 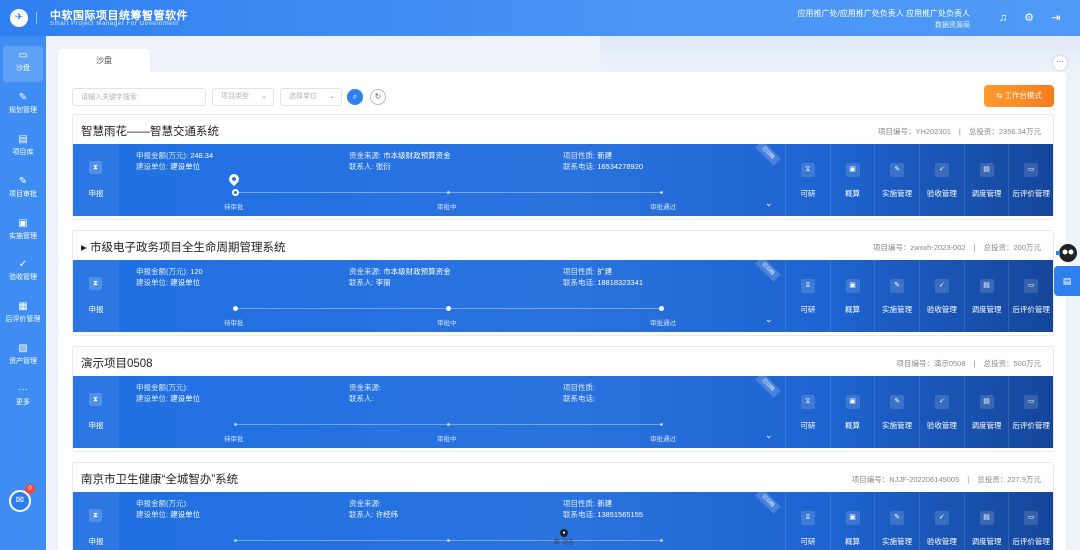 What do you see at coordinates (23, 106) in the screenshot?
I see `sidebar-item-1: ✎ 规划管理` at bounding box center [23, 106].